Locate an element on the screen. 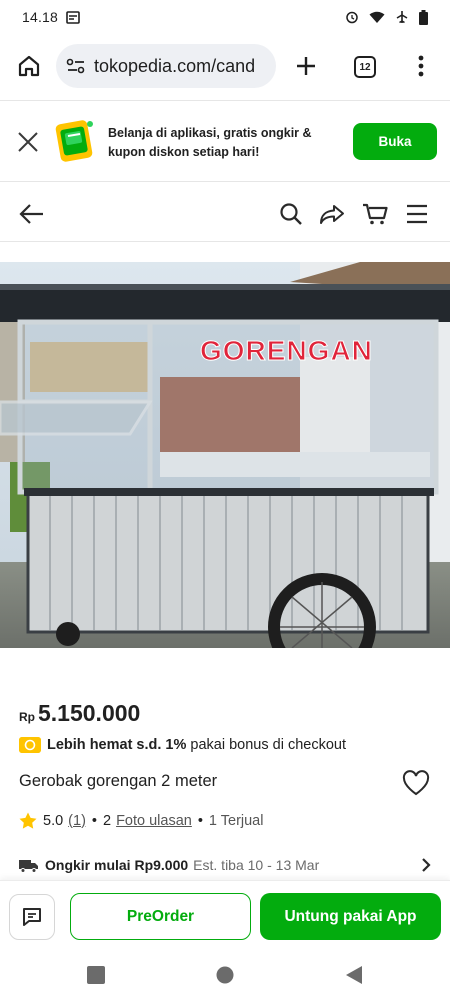 This screenshot has width=450, height=1000. promo-bold-text: Lebih hemat s.d. 1% is located at coordinates (117, 745).